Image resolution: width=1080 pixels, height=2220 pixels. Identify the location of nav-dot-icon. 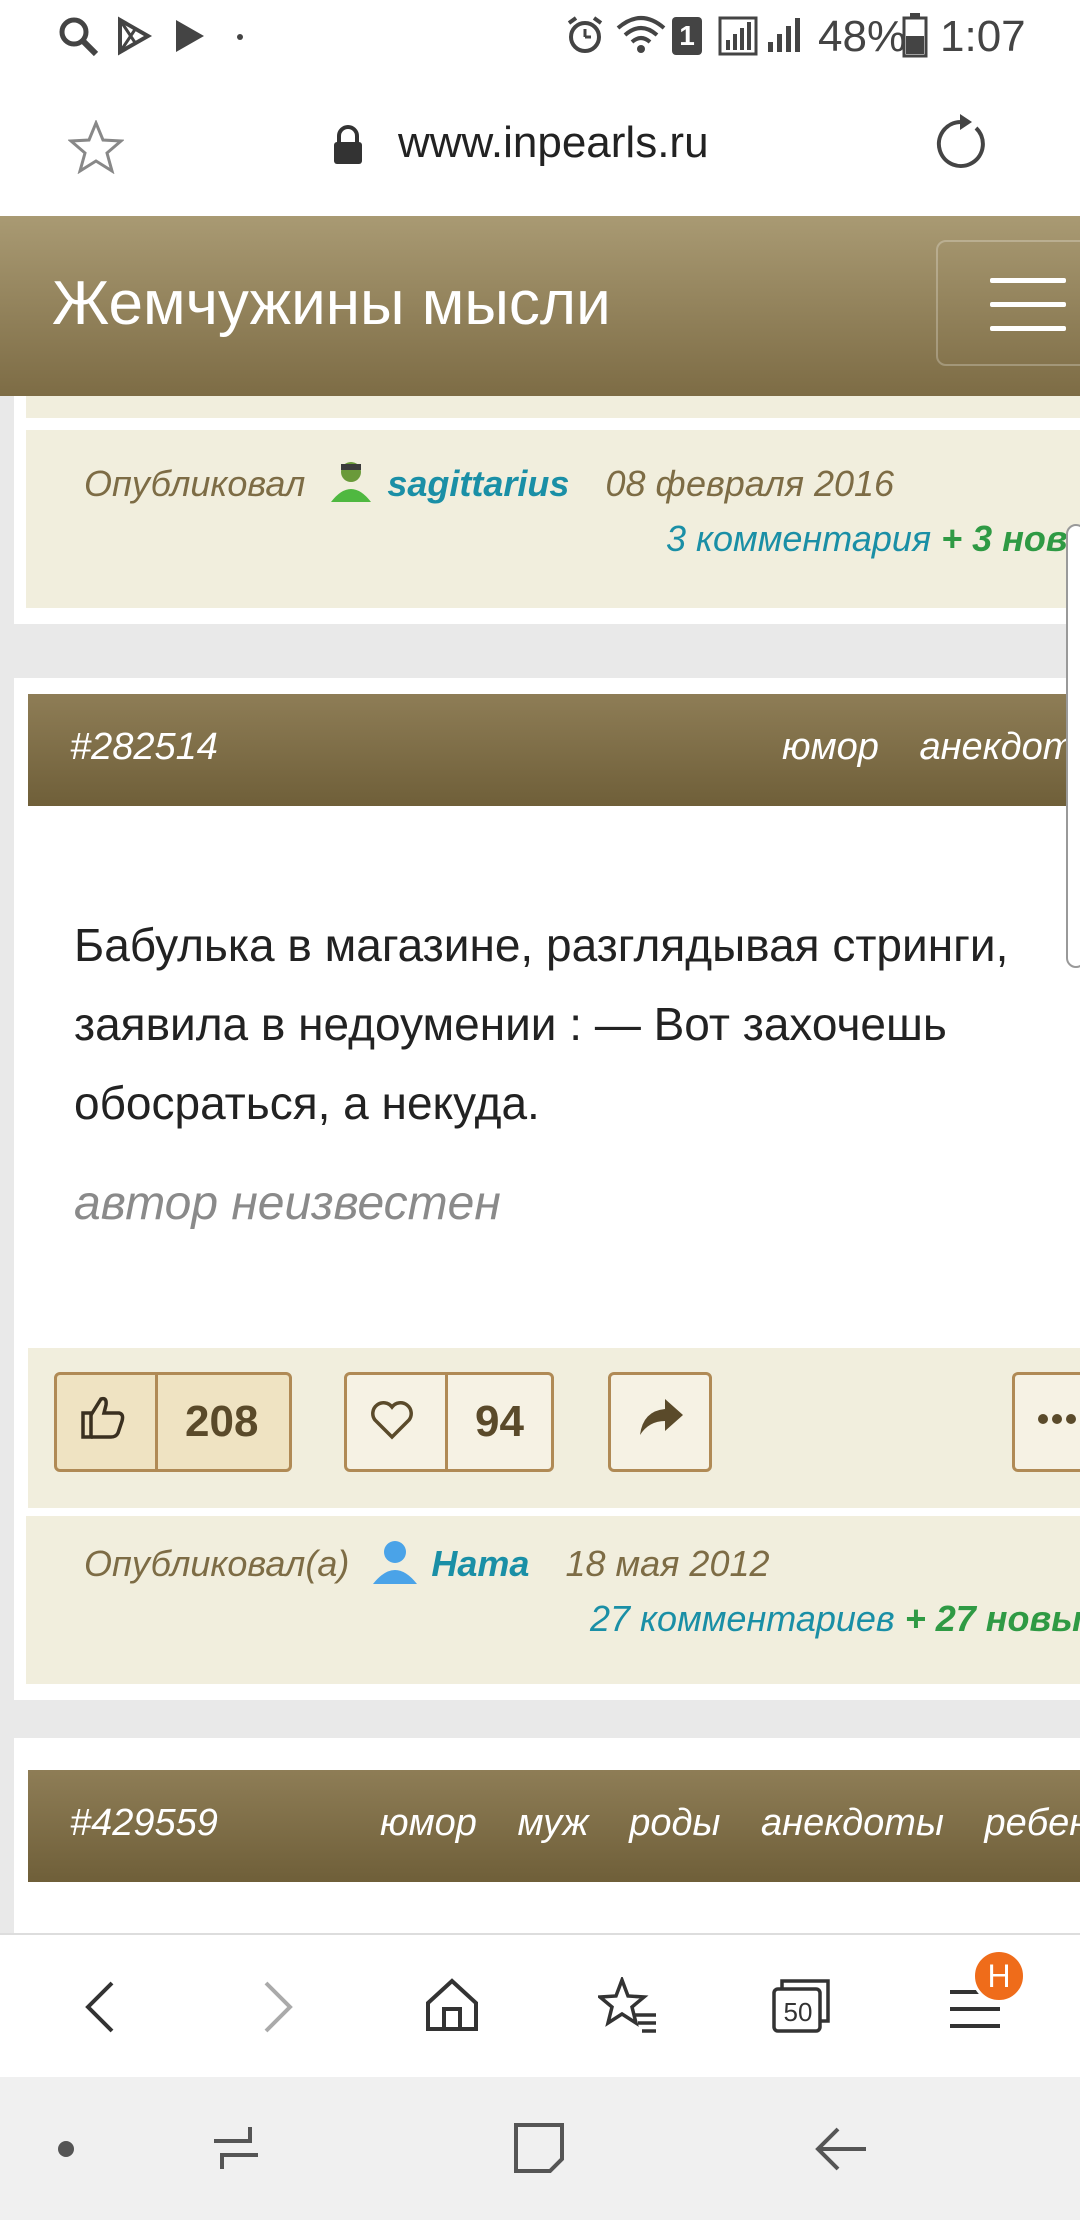
(66, 2149).